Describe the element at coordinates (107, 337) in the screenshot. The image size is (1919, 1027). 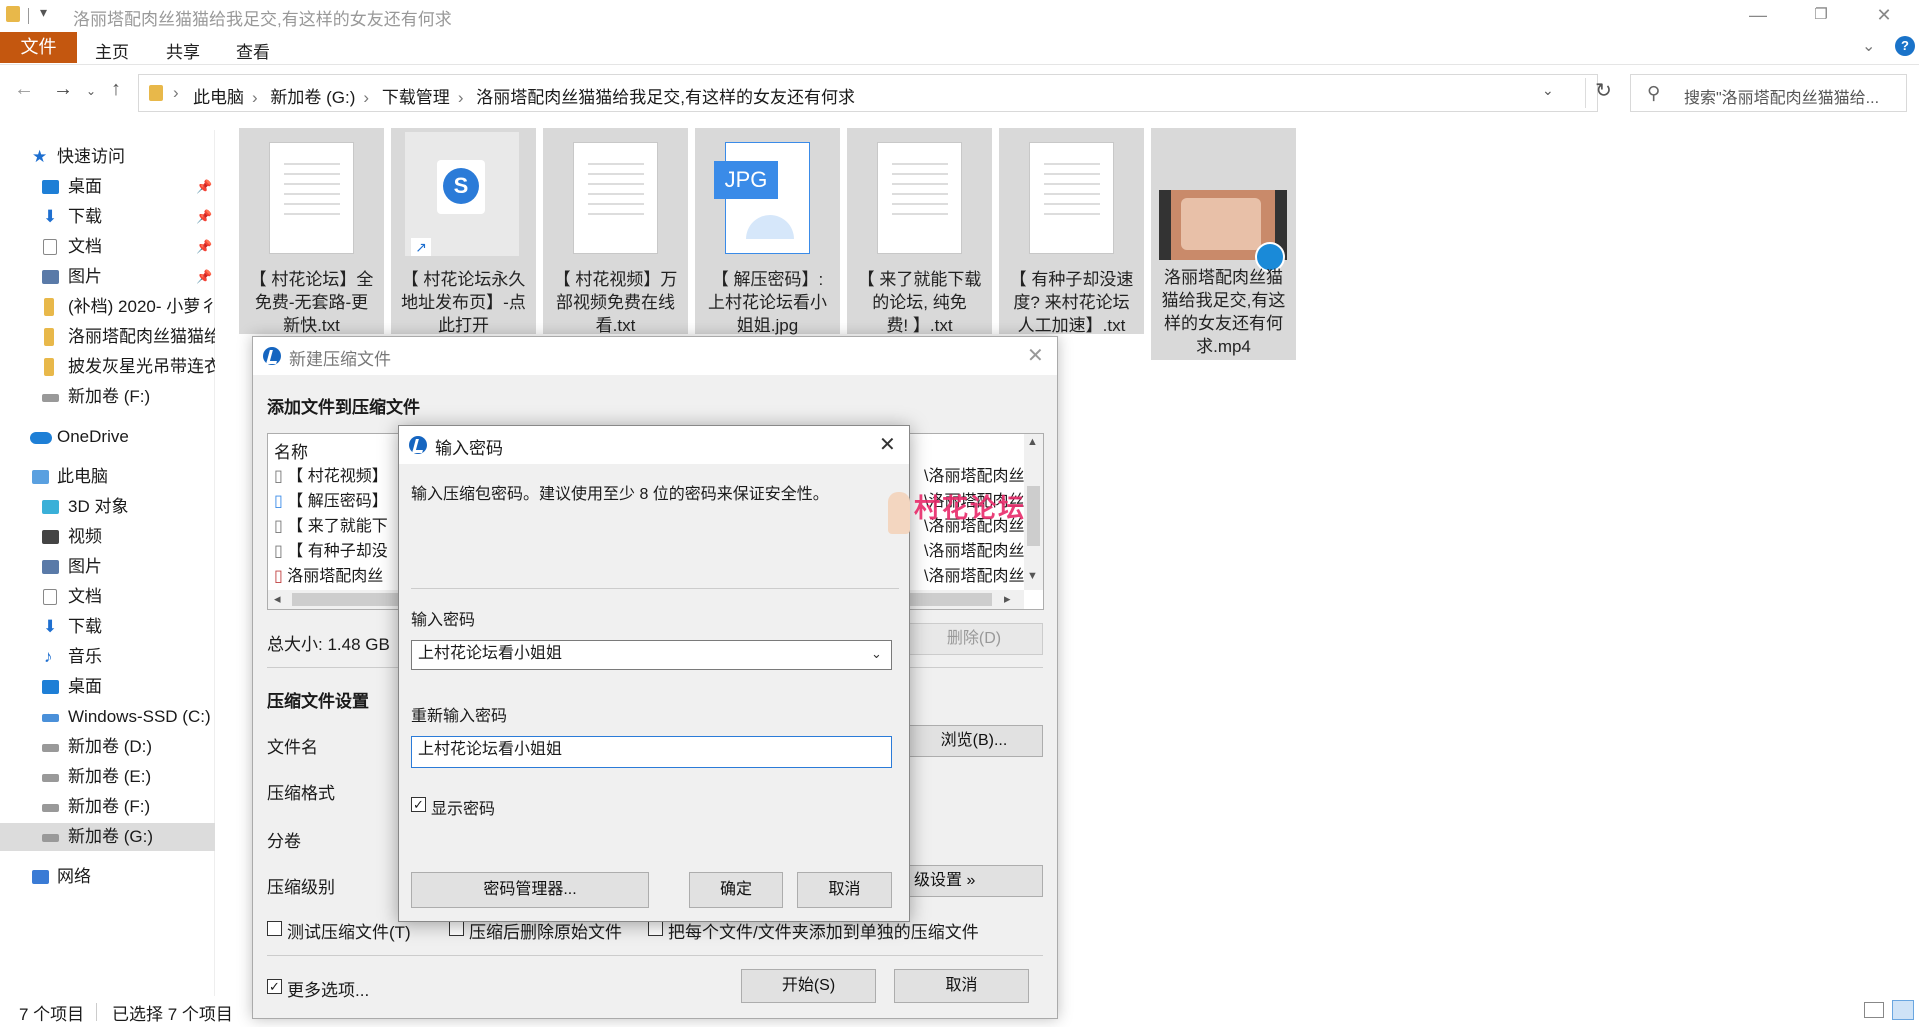
I see `nav-folder-2: 洛丽塔配肉丝猫猫给` at that location.